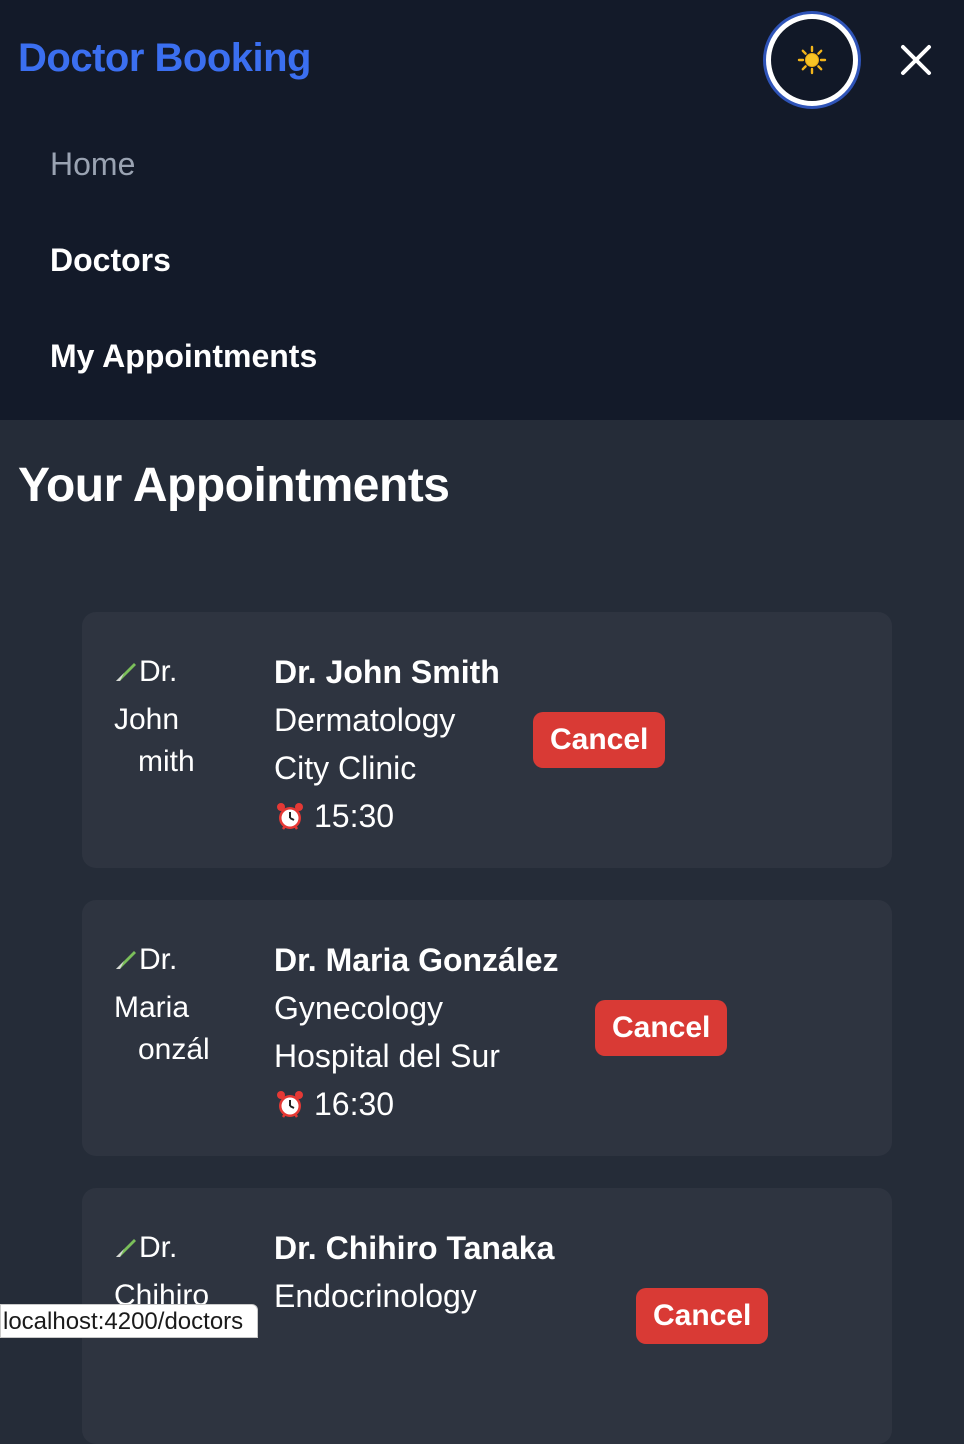 Image resolution: width=964 pixels, height=1444 pixels. Describe the element at coordinates (414, 1248) in the screenshot. I see `doctor-name: Dr. Chihiro Tanaka` at that location.